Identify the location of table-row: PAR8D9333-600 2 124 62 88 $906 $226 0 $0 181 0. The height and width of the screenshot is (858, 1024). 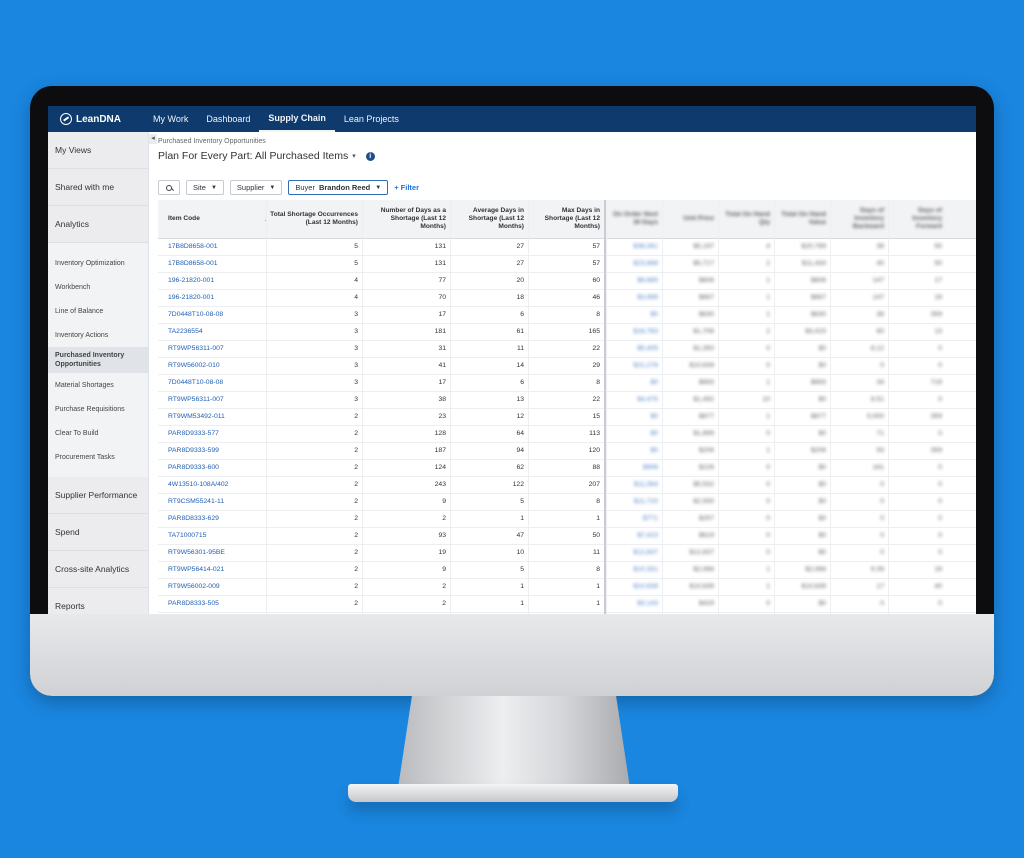
(567, 468).